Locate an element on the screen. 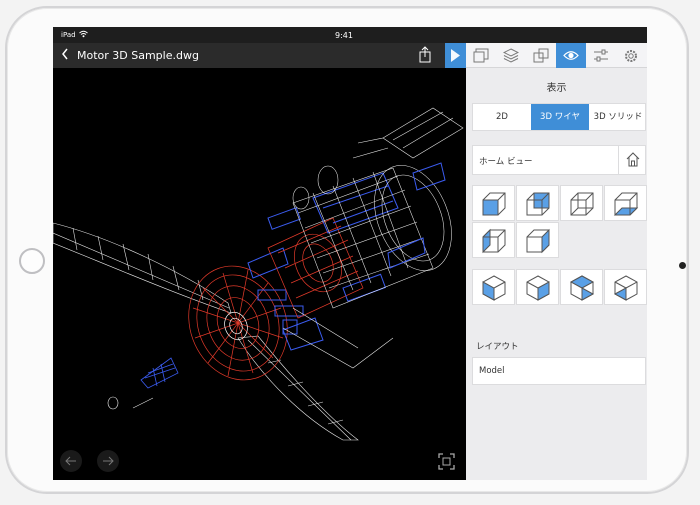 This screenshot has height=505, width=700. gear-icon is located at coordinates (631, 55).